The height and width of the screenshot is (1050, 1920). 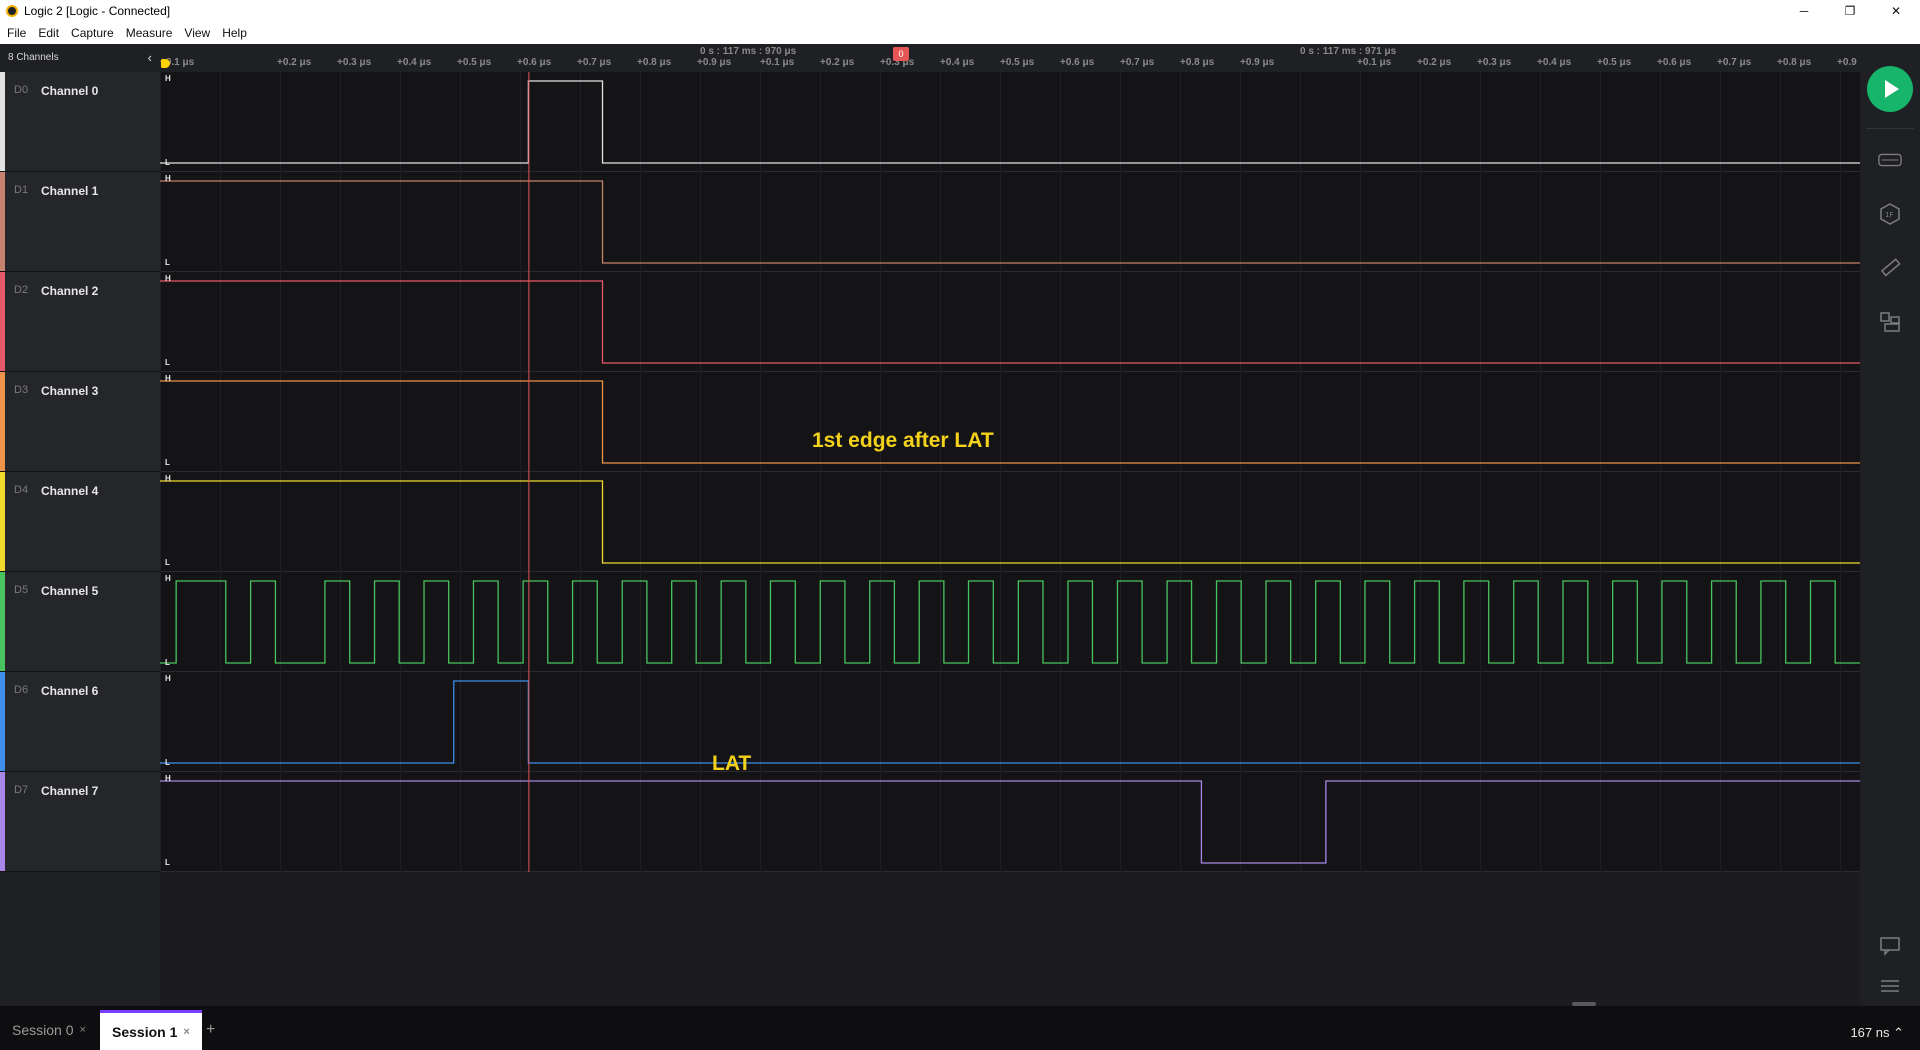 What do you see at coordinates (1890, 525) in the screenshot?
I see `right-rail: 1F` at bounding box center [1890, 525].